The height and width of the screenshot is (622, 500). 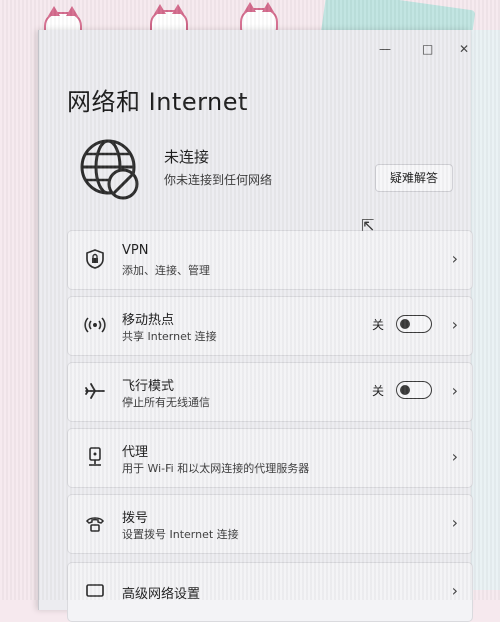 I want to click on settings-item-subtitle: 停止所有无线通信, so click(x=166, y=402).